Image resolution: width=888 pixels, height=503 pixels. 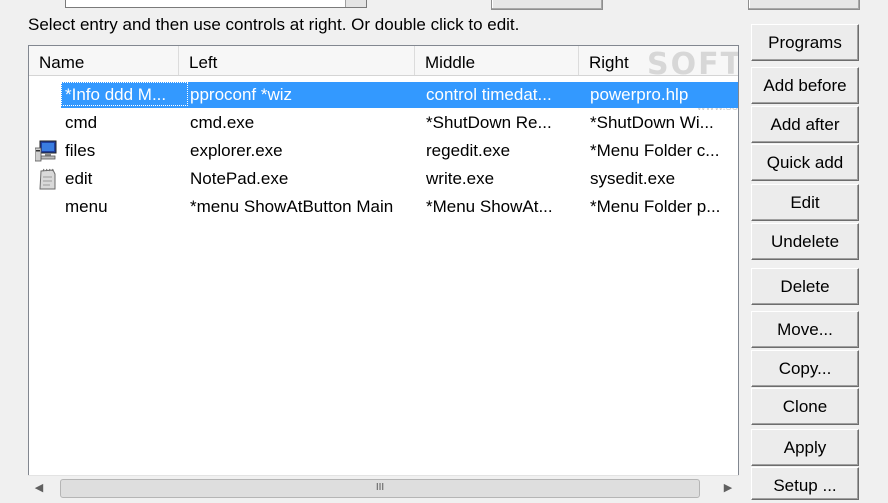 What do you see at coordinates (81, 122) in the screenshot?
I see `cell-name: cmd` at bounding box center [81, 122].